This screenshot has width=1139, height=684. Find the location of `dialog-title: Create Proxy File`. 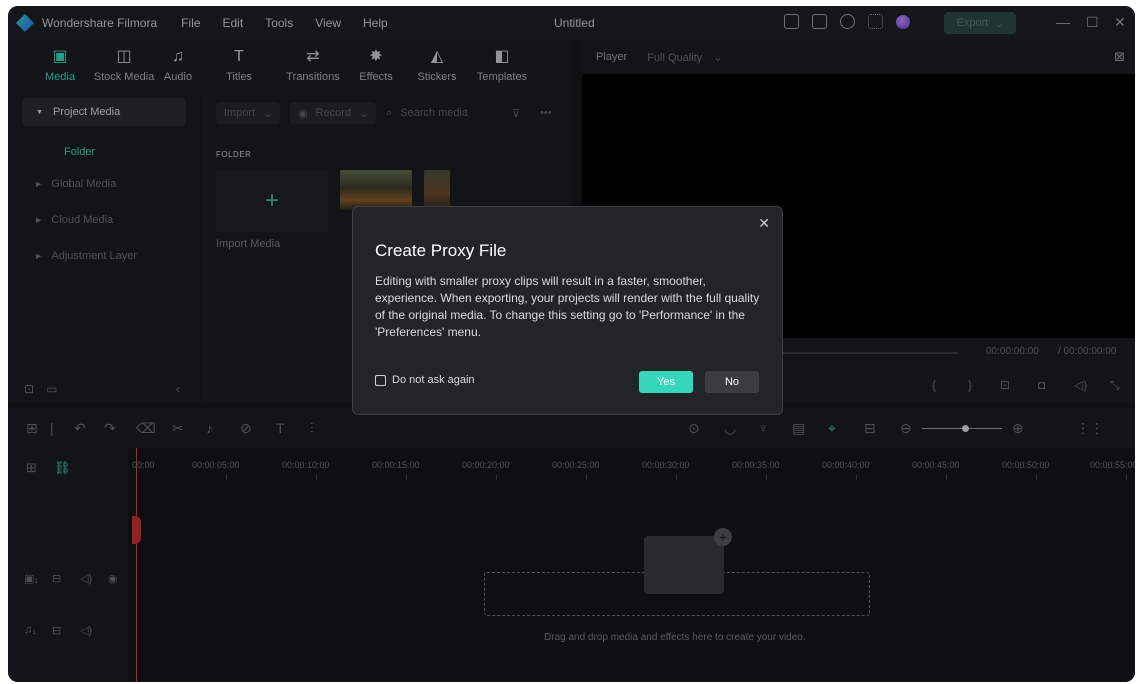

dialog-title: Create Proxy File is located at coordinates (441, 250).